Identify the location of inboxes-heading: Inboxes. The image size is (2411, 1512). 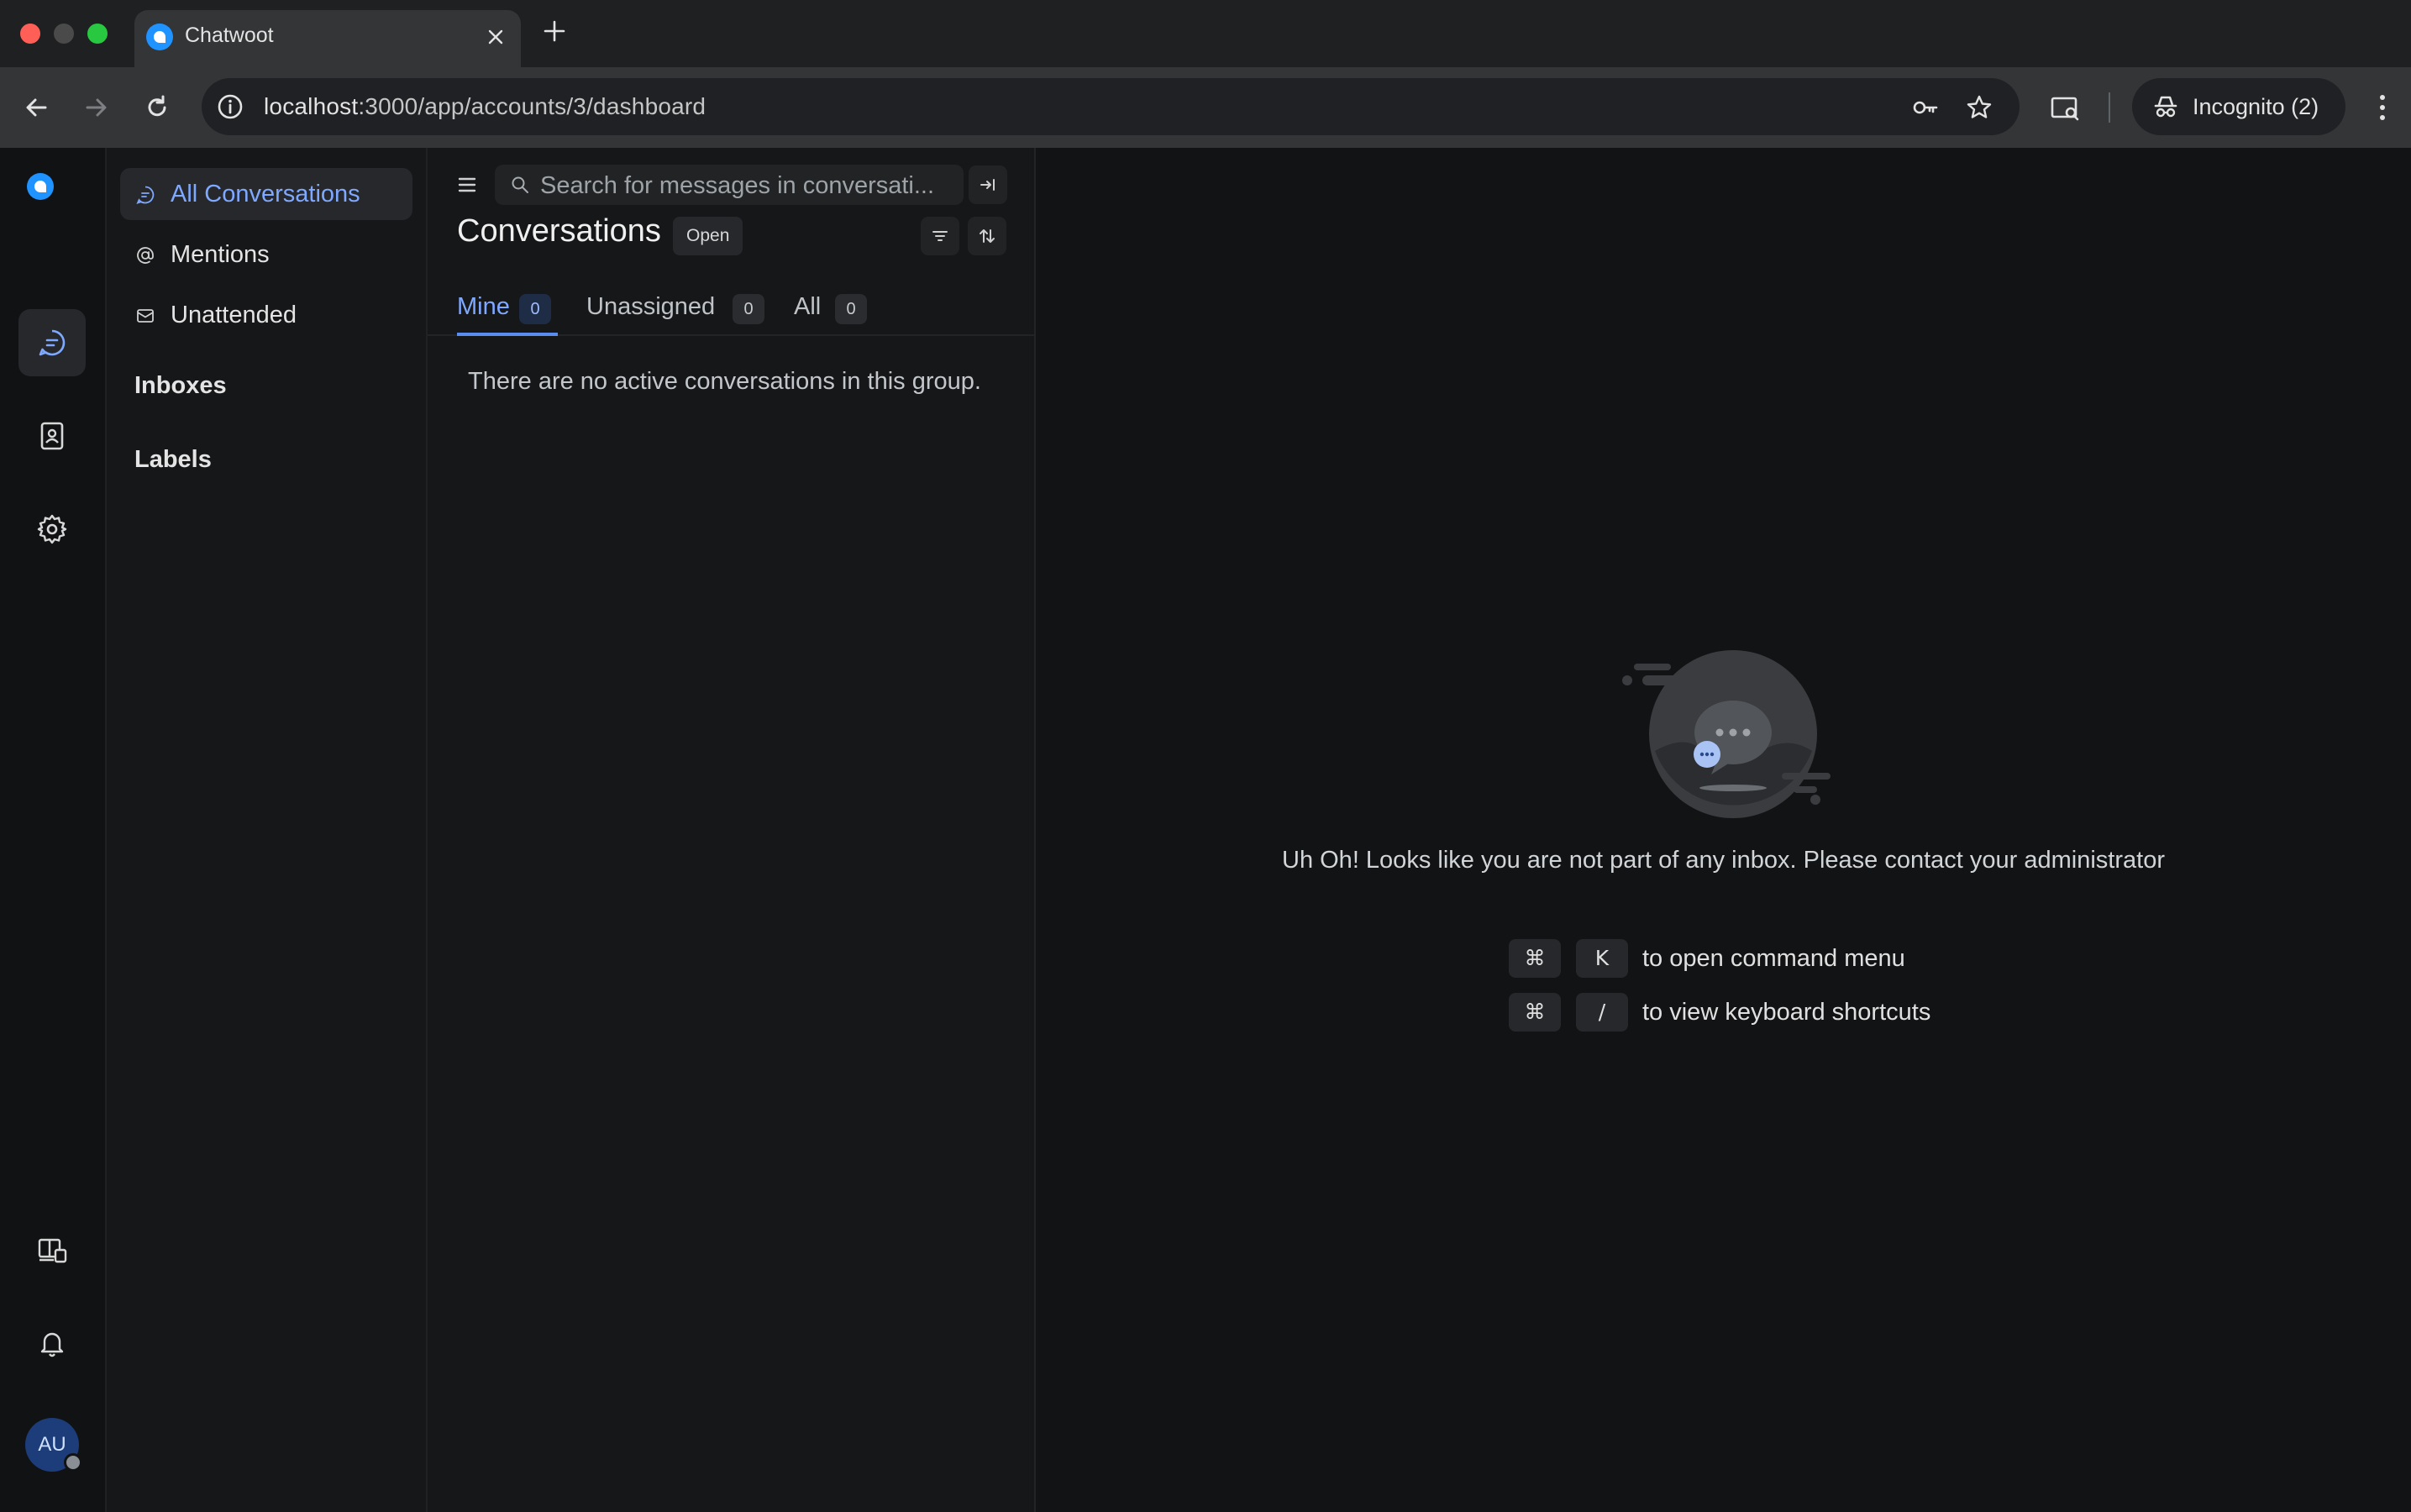
(180, 386).